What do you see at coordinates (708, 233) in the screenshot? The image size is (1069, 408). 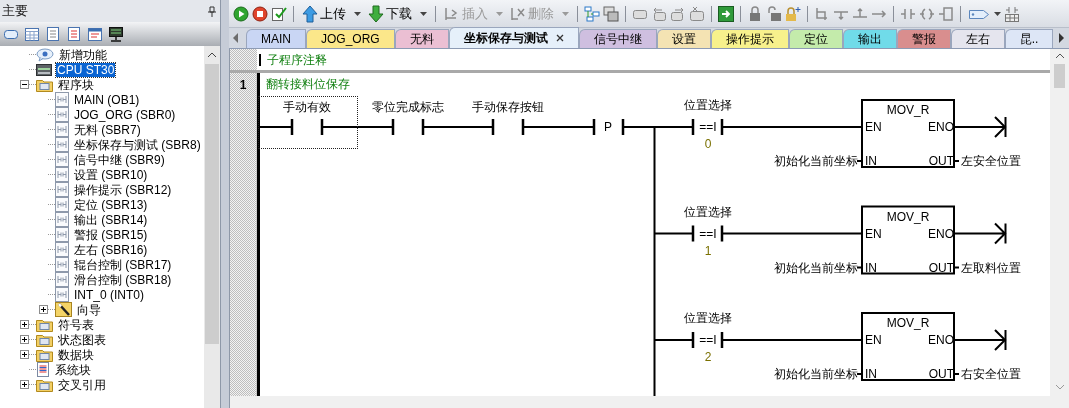 I see `compare-operator: ==I` at bounding box center [708, 233].